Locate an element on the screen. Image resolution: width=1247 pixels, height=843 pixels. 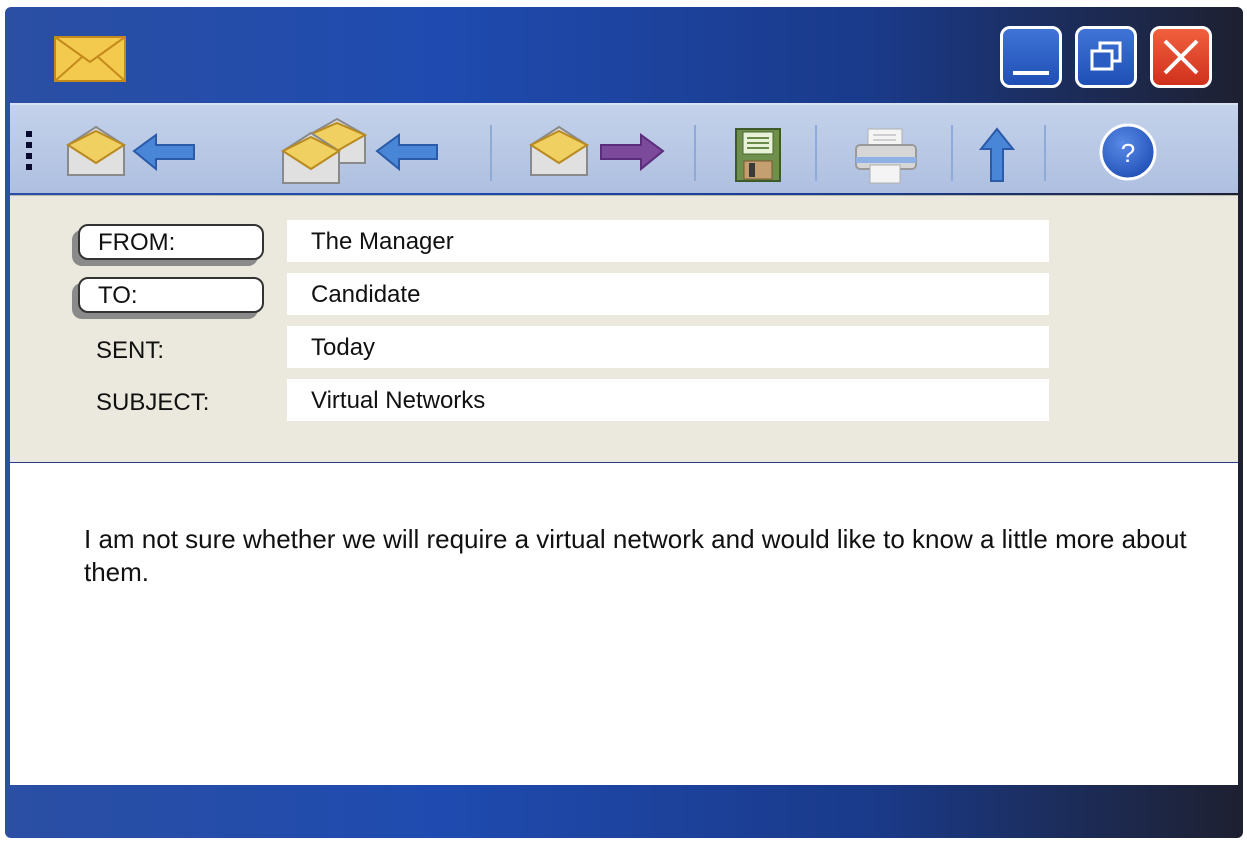
reply-icon is located at coordinates (130, 150).